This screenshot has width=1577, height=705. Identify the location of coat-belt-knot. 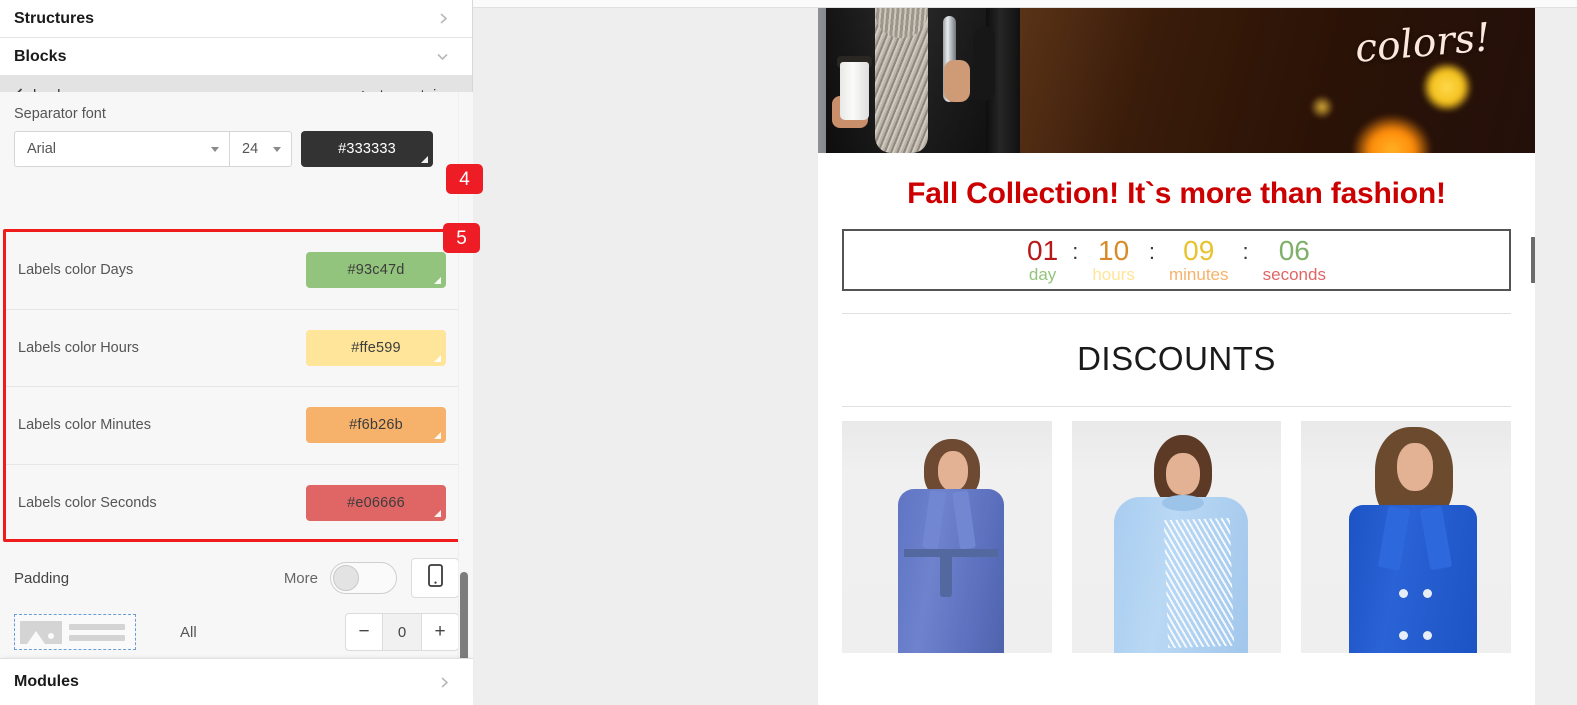
(946, 575).